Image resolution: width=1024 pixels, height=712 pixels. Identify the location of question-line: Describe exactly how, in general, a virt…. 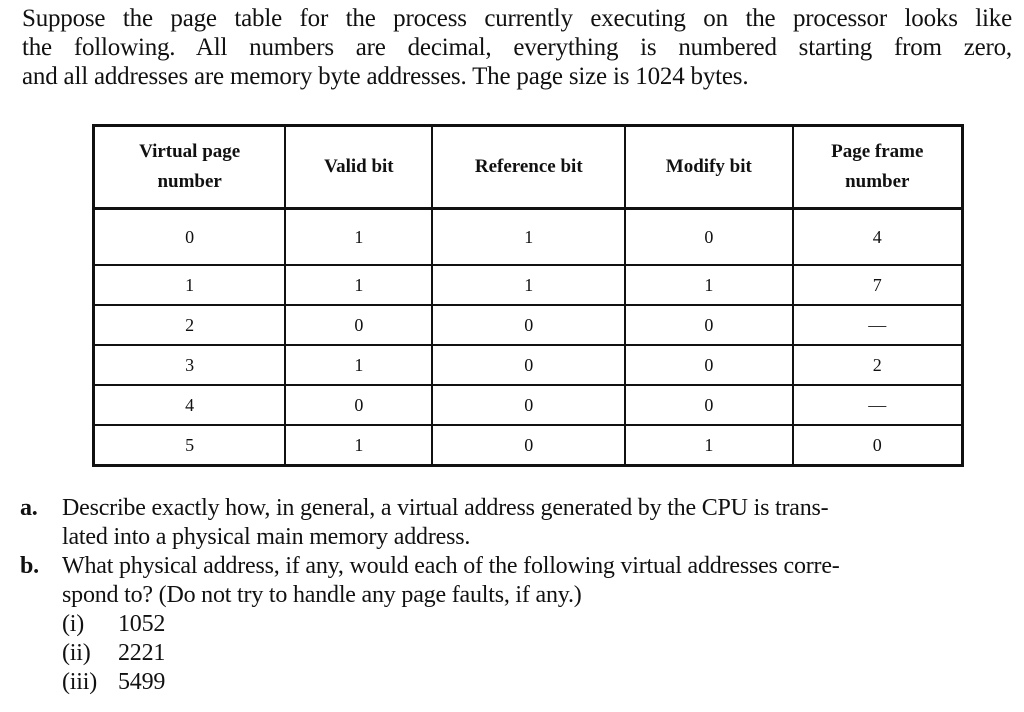
(445, 508).